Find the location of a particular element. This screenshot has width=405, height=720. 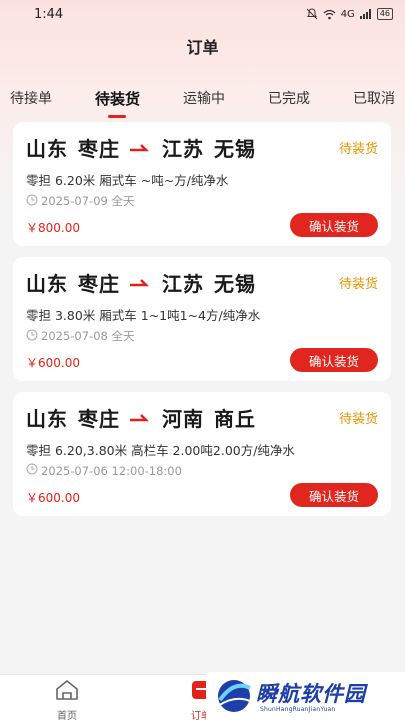

network-label: 4G is located at coordinates (347, 14).